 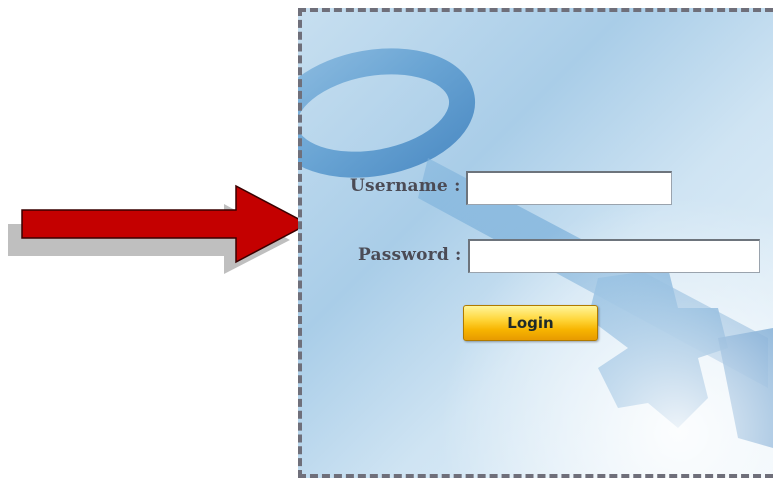 I want to click on panel-border-left, so click(x=300, y=243).